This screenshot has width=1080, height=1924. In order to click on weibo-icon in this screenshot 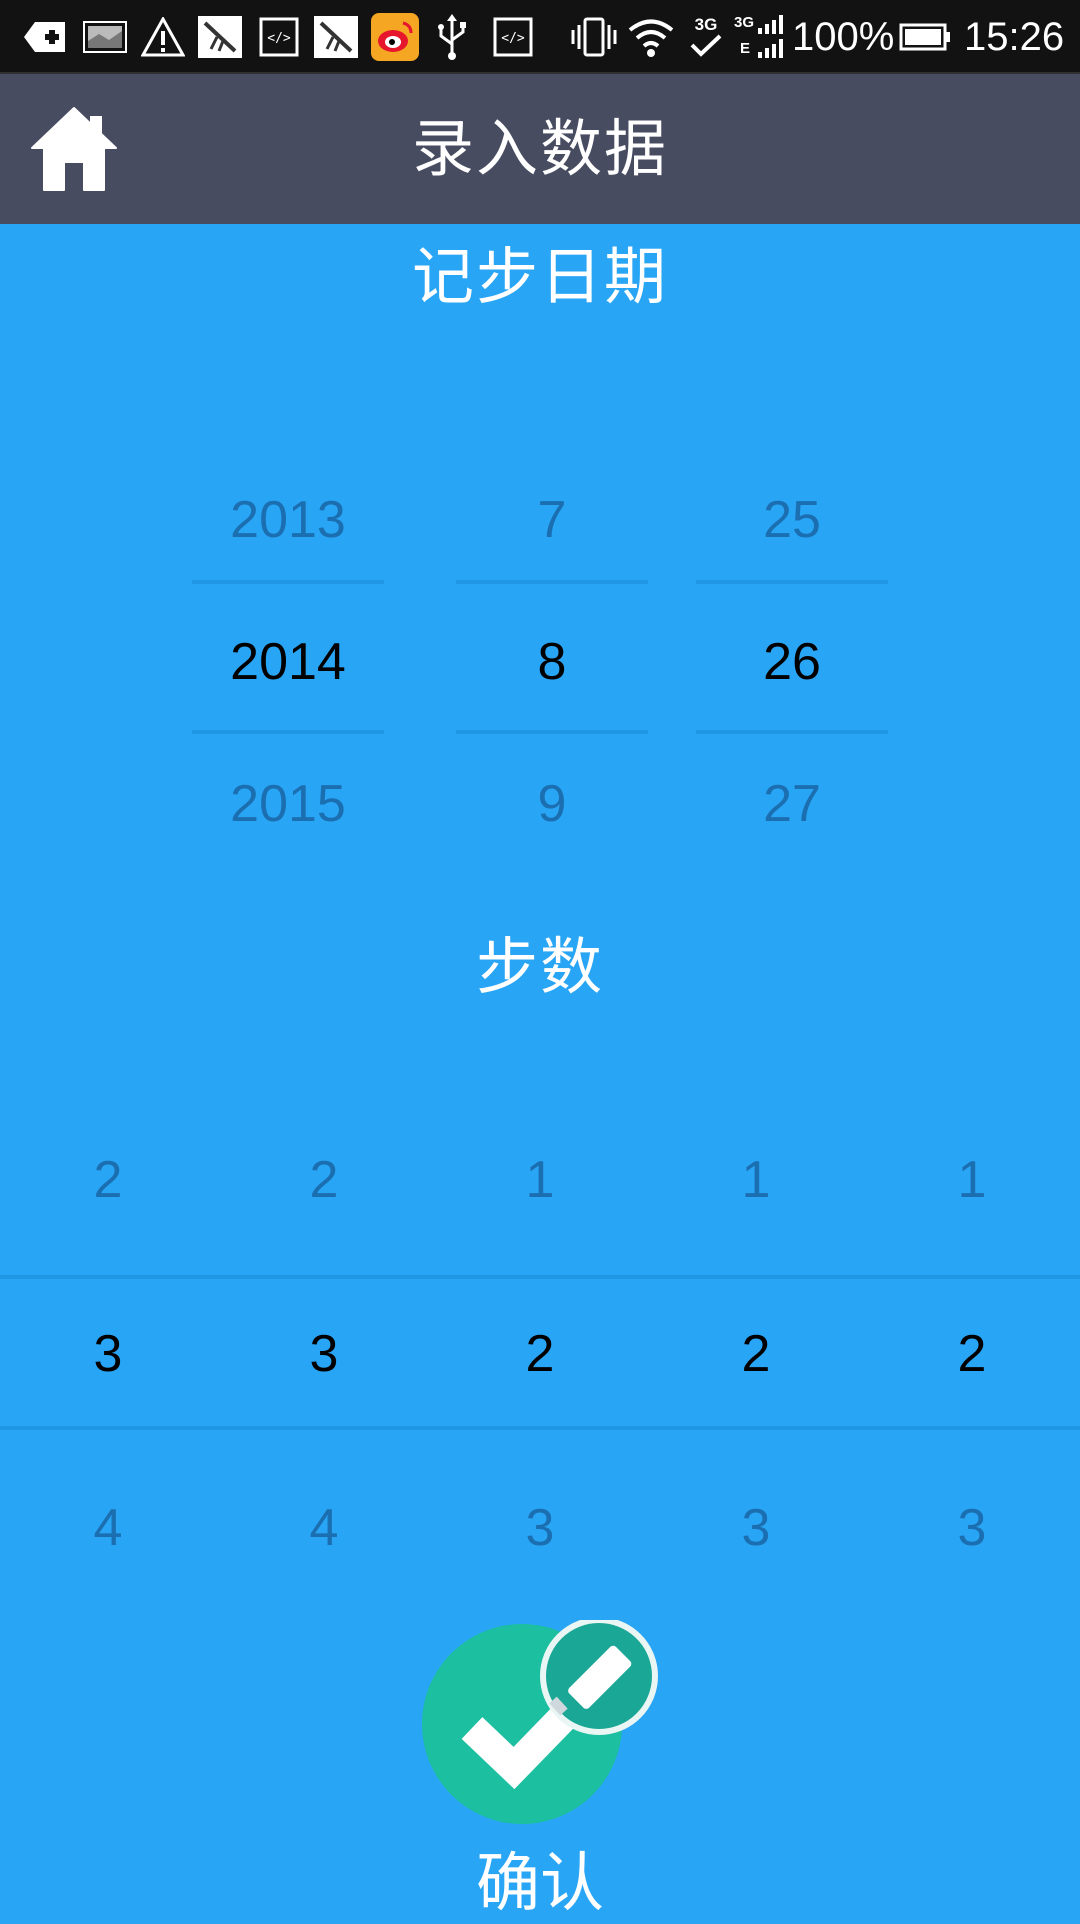, I will do `click(395, 37)`.